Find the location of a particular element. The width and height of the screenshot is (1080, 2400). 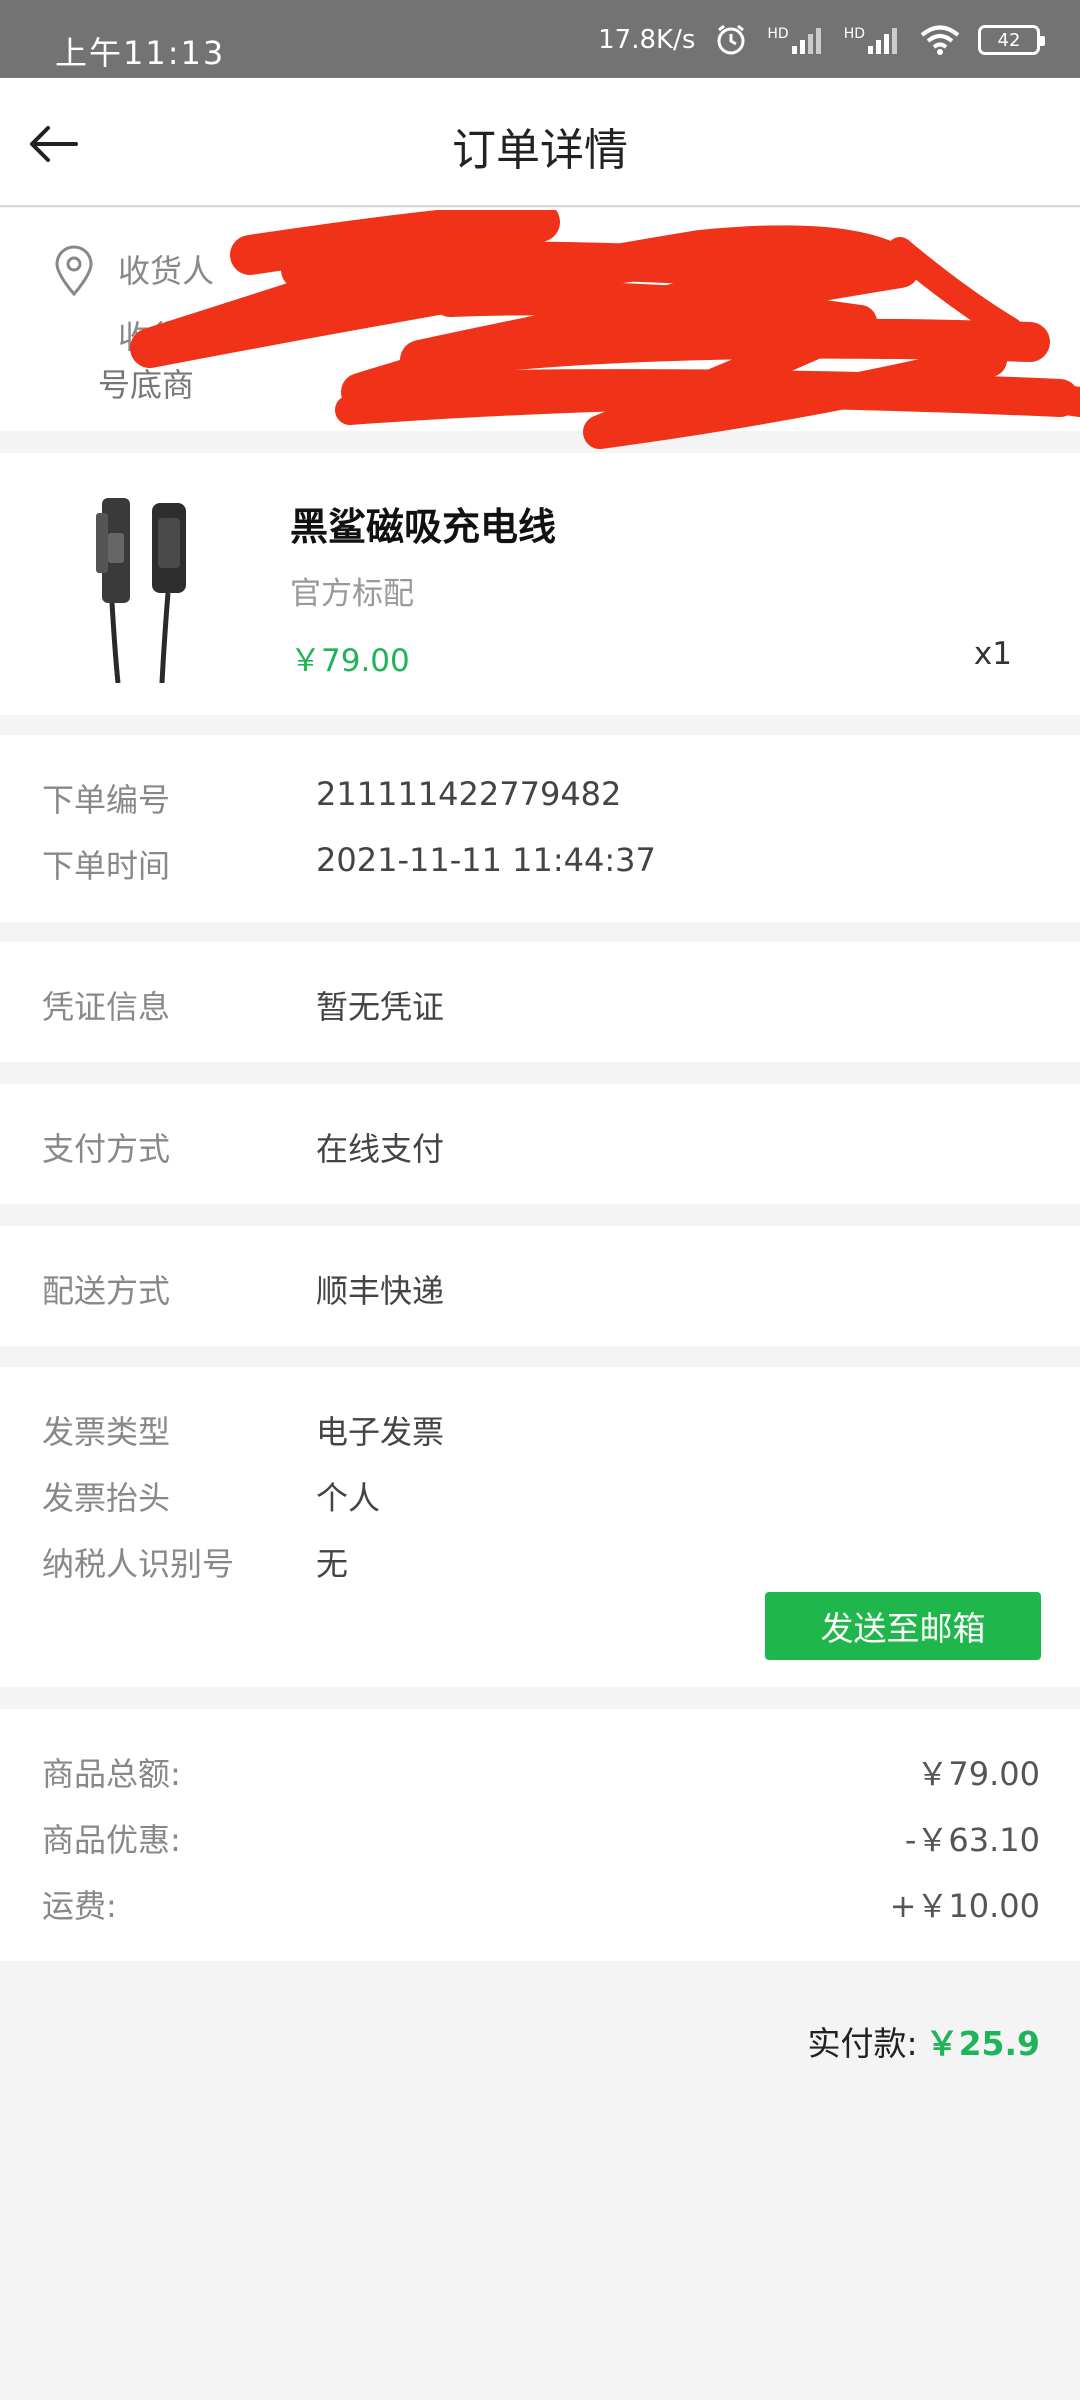

tax-id-label: 纳税人识别号 is located at coordinates (138, 1564).